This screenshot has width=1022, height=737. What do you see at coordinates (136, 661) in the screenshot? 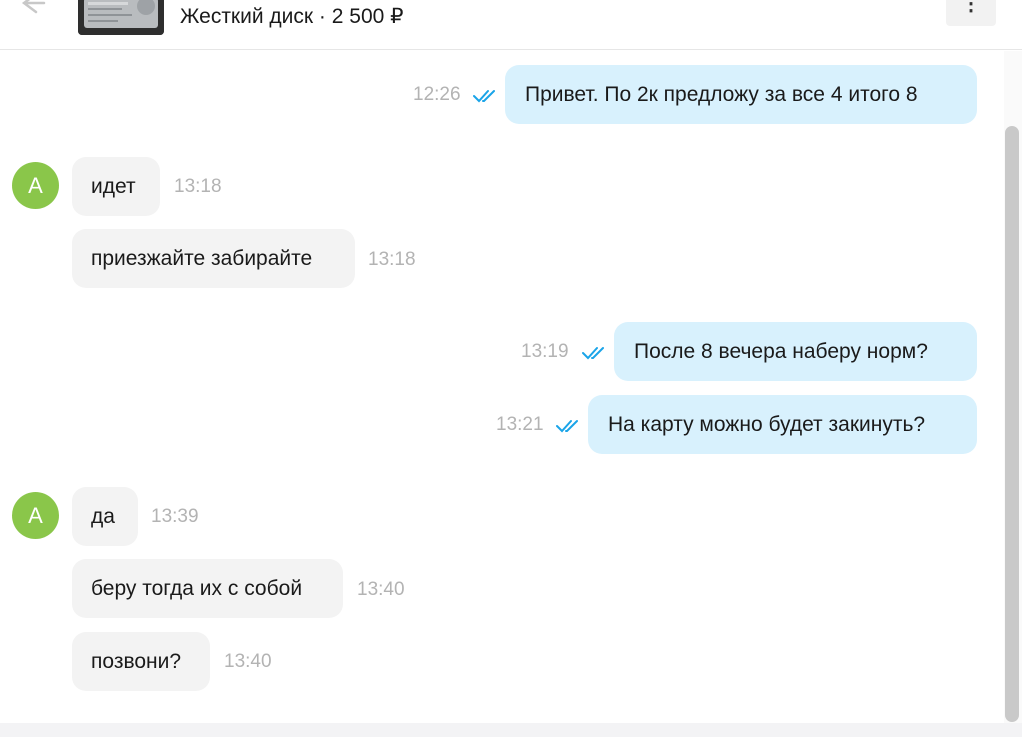
I see `message-text: позвони?` at bounding box center [136, 661].